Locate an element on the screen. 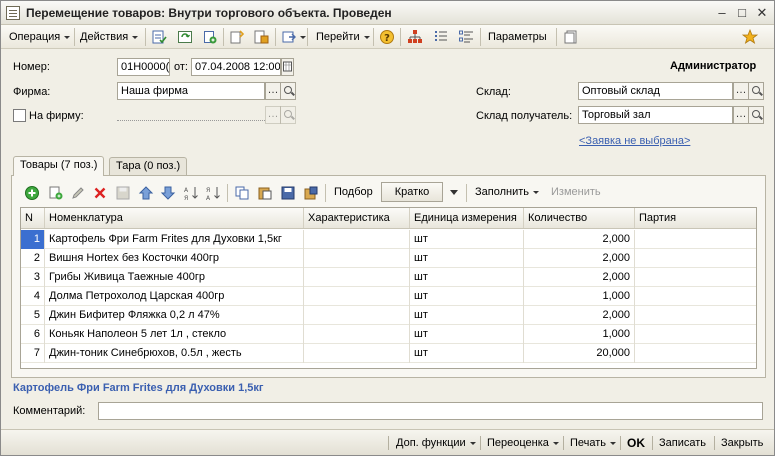 This screenshot has width=775, height=456. table-row: 4 Долма Петрохолод Царская 400гр шт 1,000 is located at coordinates (388, 296).